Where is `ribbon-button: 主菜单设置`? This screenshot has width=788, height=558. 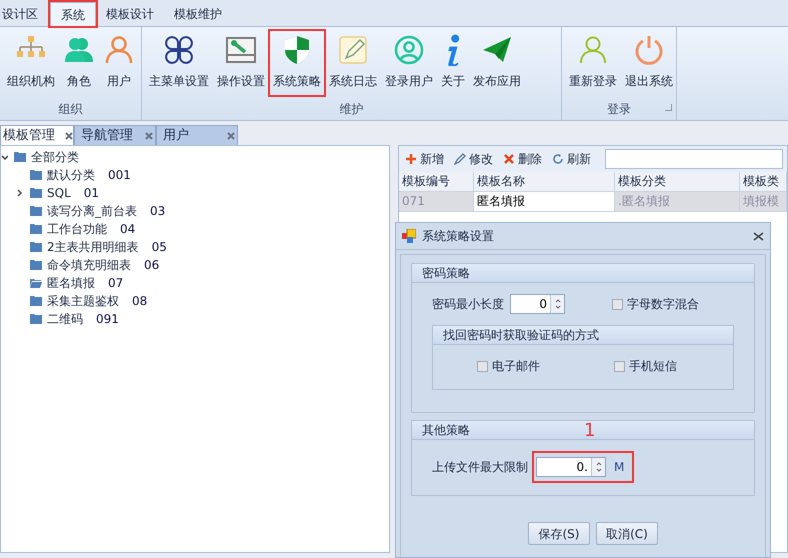
ribbon-button: 主菜单设置 is located at coordinates (179, 63).